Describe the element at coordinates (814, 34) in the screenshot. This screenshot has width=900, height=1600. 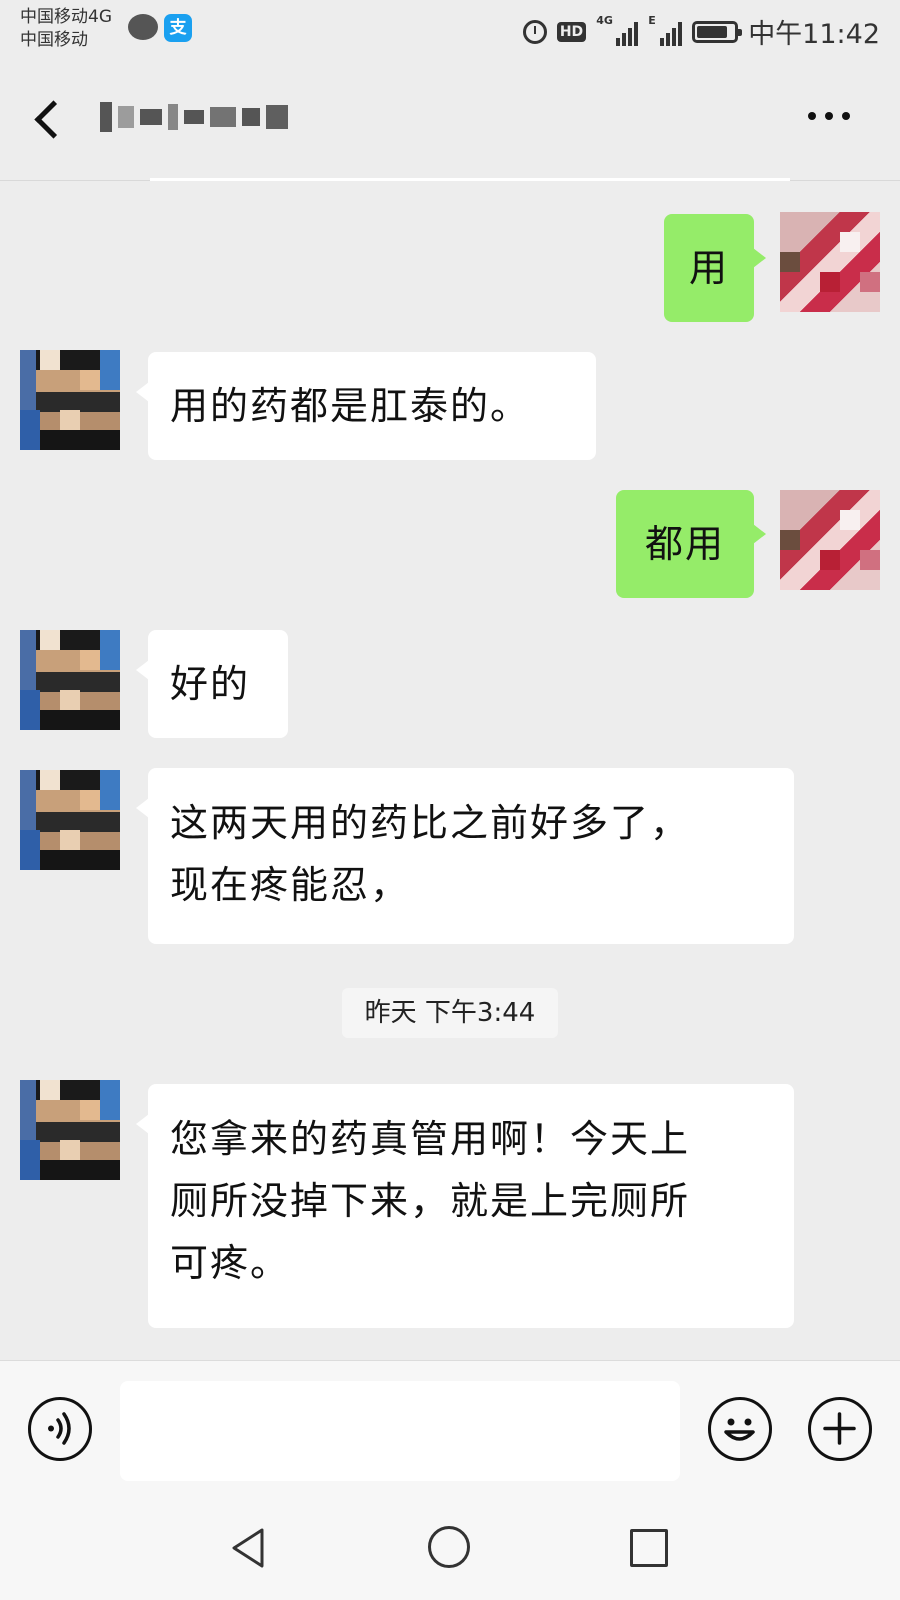
I see `clock: 中午11:42` at that location.